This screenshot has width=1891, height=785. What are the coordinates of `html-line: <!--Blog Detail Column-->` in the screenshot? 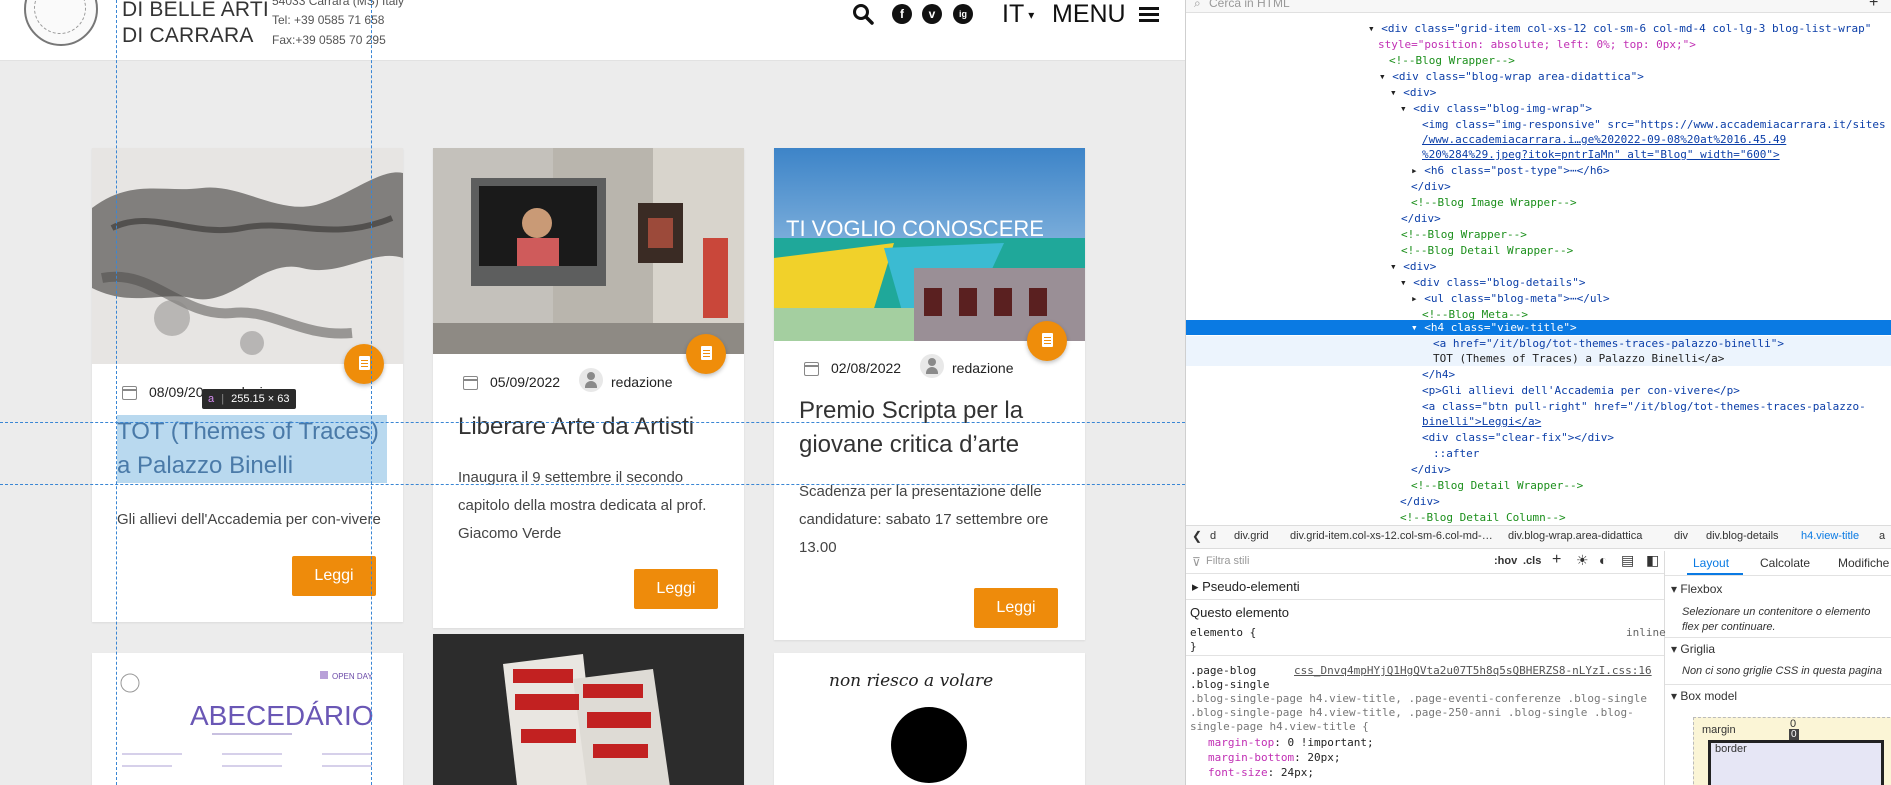 It's located at (1483, 517).